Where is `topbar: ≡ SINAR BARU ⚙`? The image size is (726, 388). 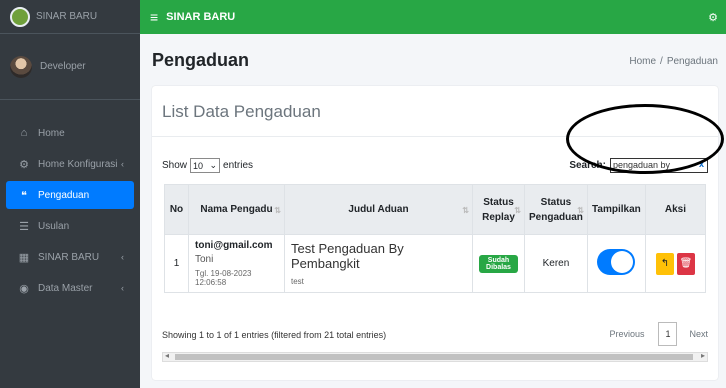
topbar: ≡ SINAR BARU ⚙ is located at coordinates (433, 17).